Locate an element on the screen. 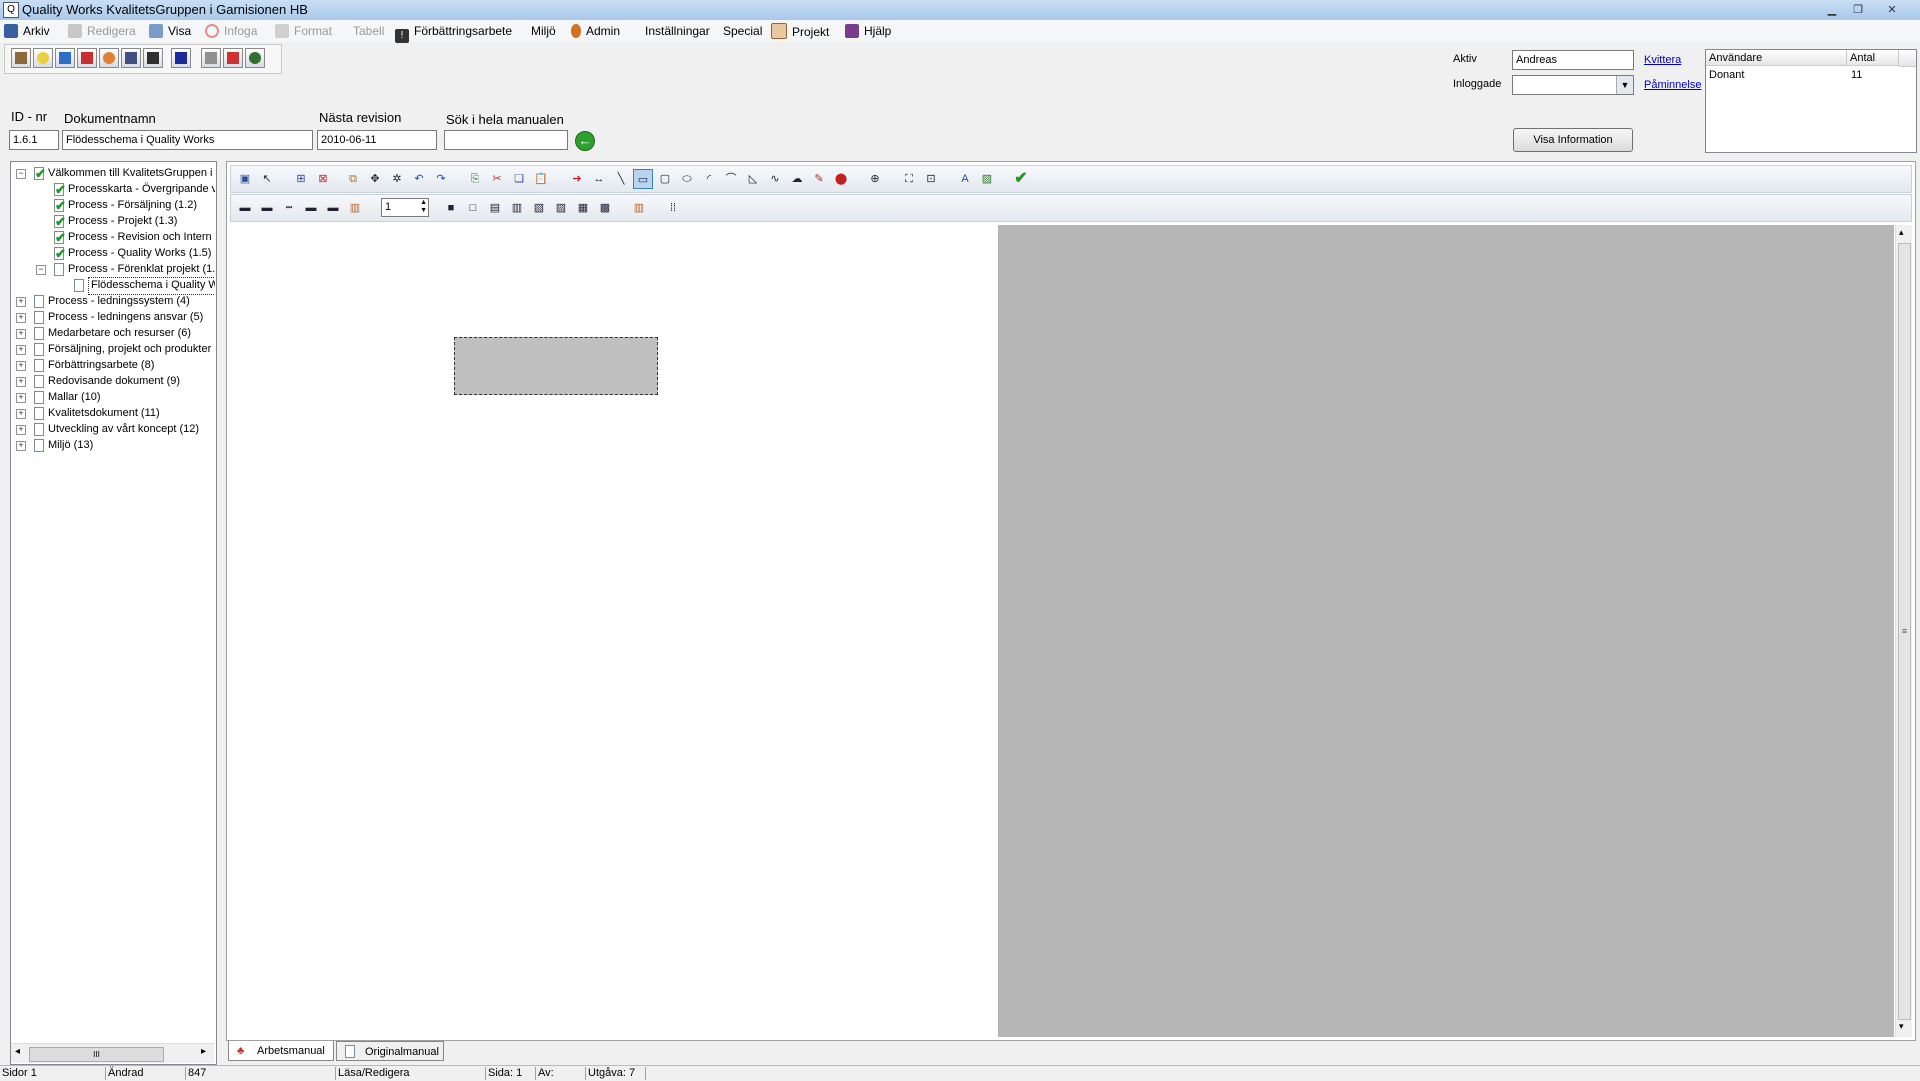 Image resolution: width=1920 pixels, height=1081 pixels. fit-page-icon: ⛶ is located at coordinates (909, 179).